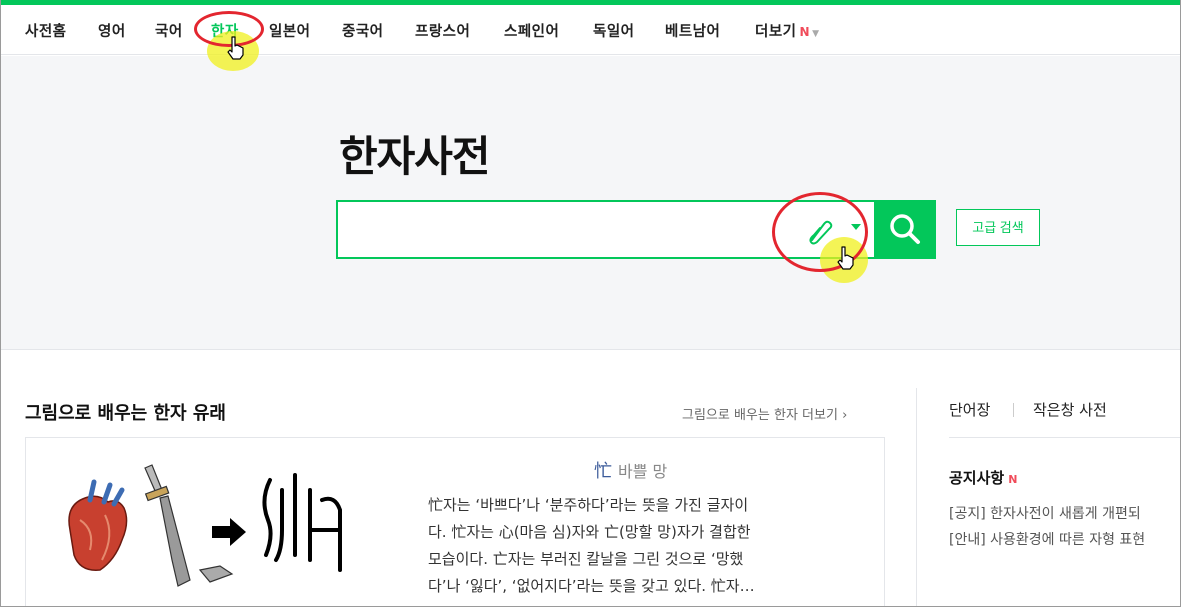 Image resolution: width=1181 pixels, height=607 pixels. What do you see at coordinates (1047, 539) in the screenshot?
I see `notice-item: [안내] 사용환경에 따른 자형 표현` at bounding box center [1047, 539].